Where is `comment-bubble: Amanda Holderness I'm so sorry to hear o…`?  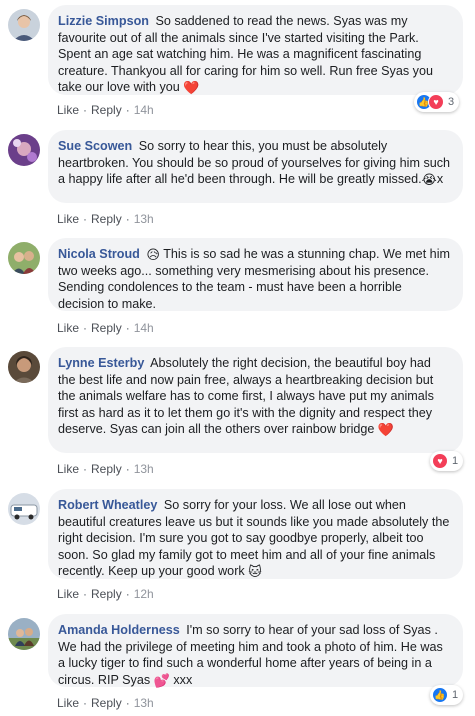 comment-bubble: Amanda Holderness I'm so sorry to hear o… is located at coordinates (255, 650).